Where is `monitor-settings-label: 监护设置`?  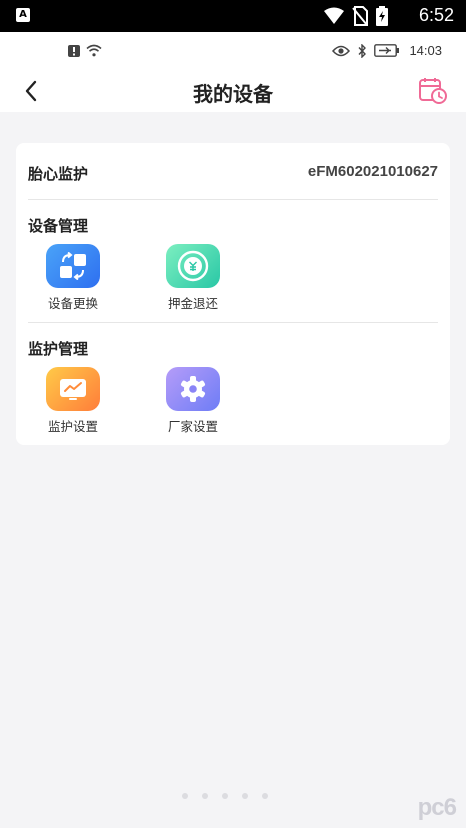 monitor-settings-label: 监护设置 is located at coordinates (72, 426).